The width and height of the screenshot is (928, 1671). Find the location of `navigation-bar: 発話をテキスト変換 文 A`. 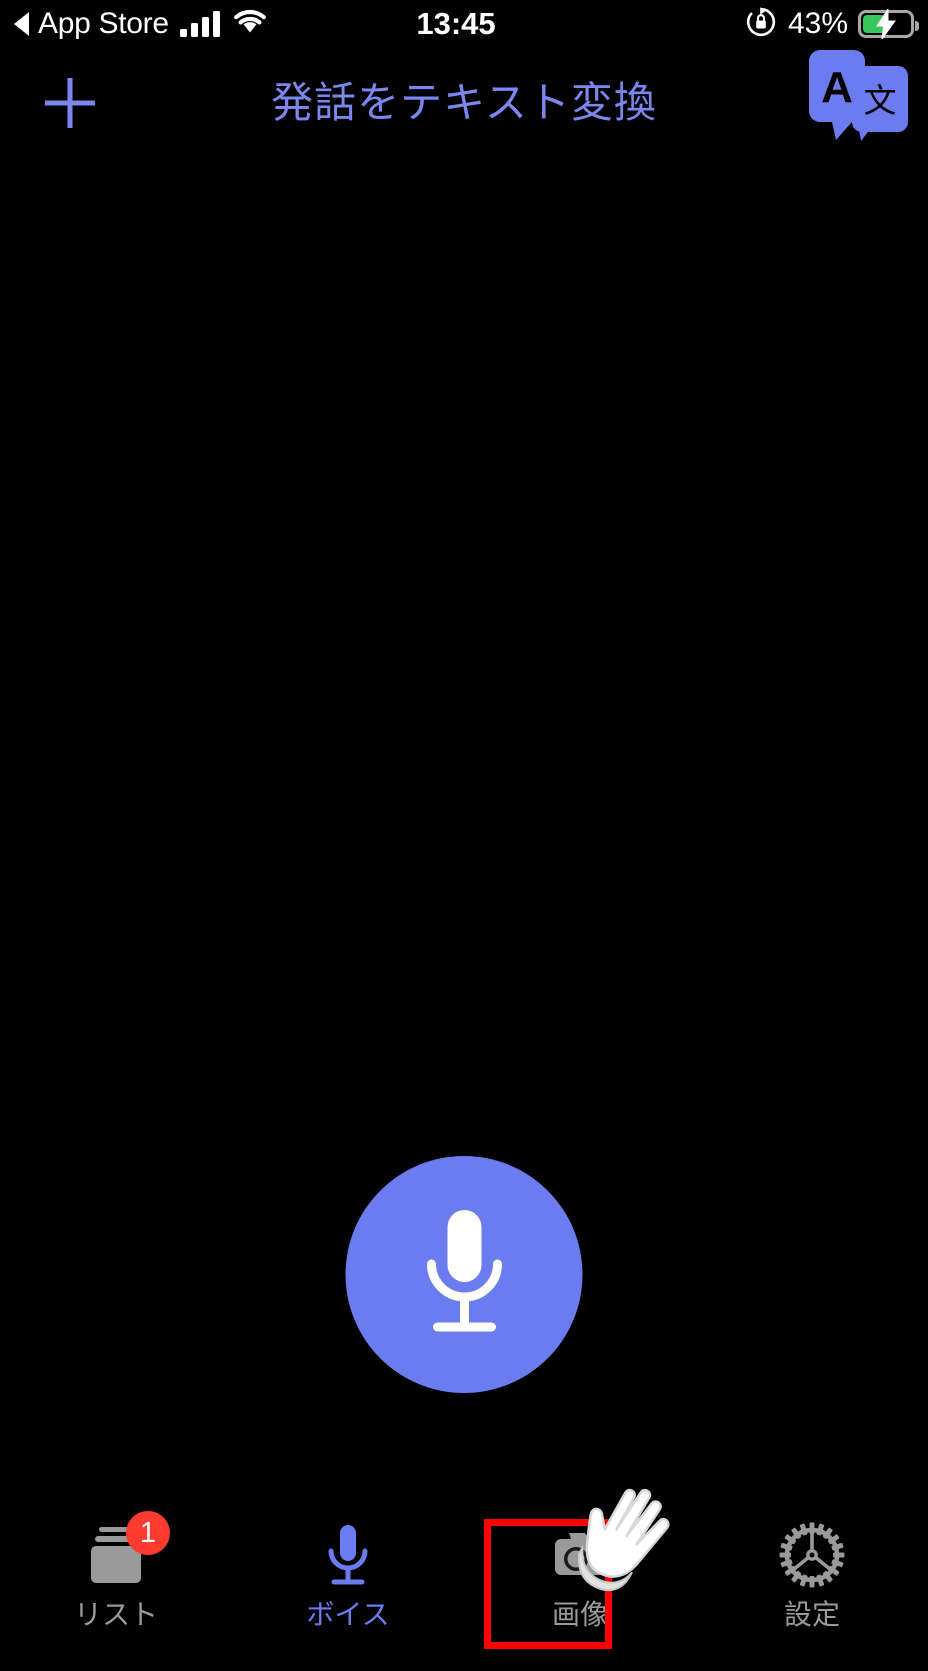

navigation-bar: 発話をテキスト変換 文 A is located at coordinates (464, 103).